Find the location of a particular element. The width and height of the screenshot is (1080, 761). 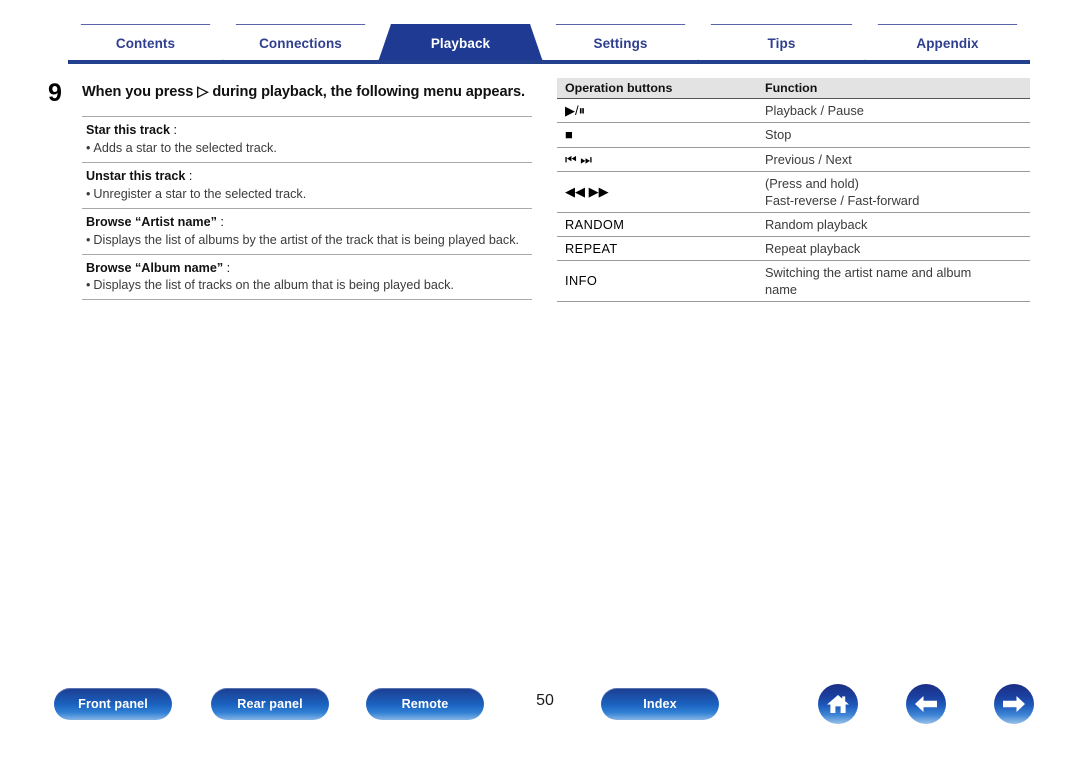

table-cell-function: Previous / Next is located at coordinates (893, 159).